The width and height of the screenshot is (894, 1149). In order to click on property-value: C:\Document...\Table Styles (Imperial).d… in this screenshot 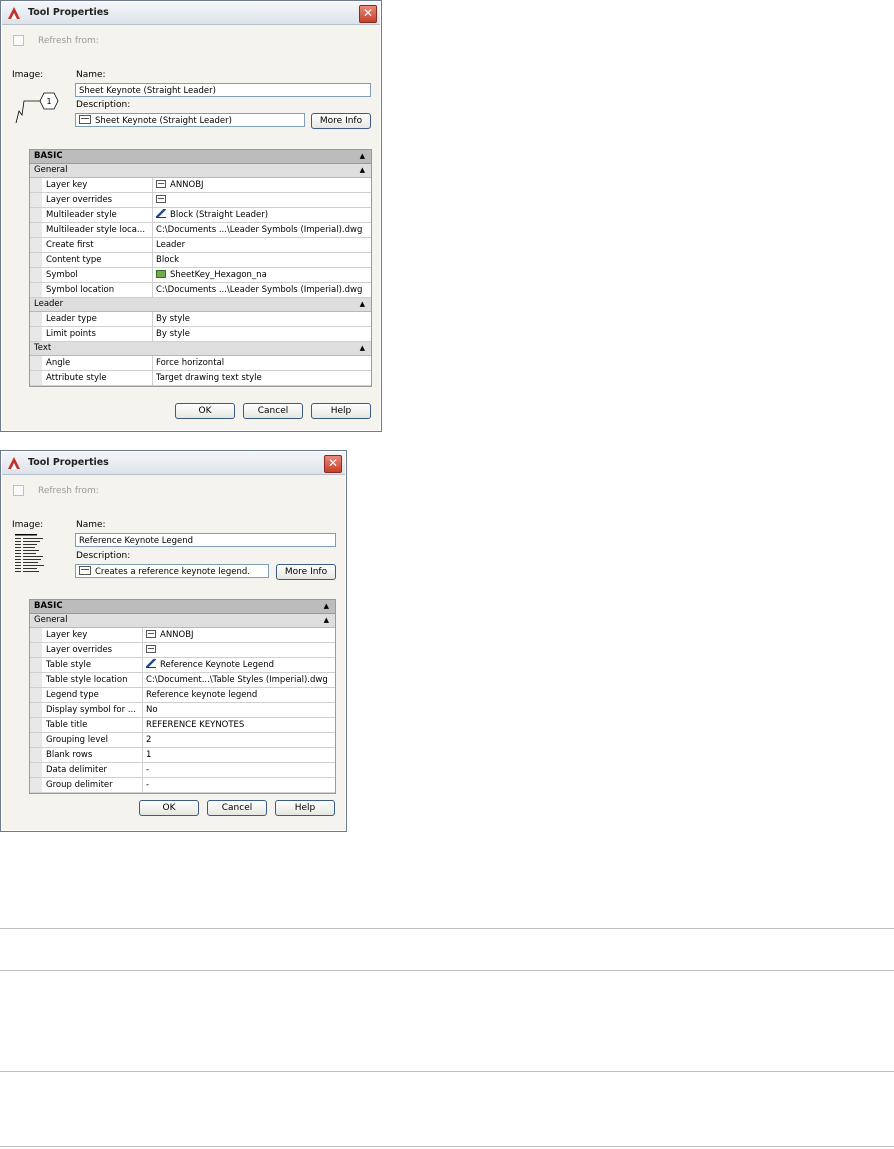, I will do `click(239, 680)`.